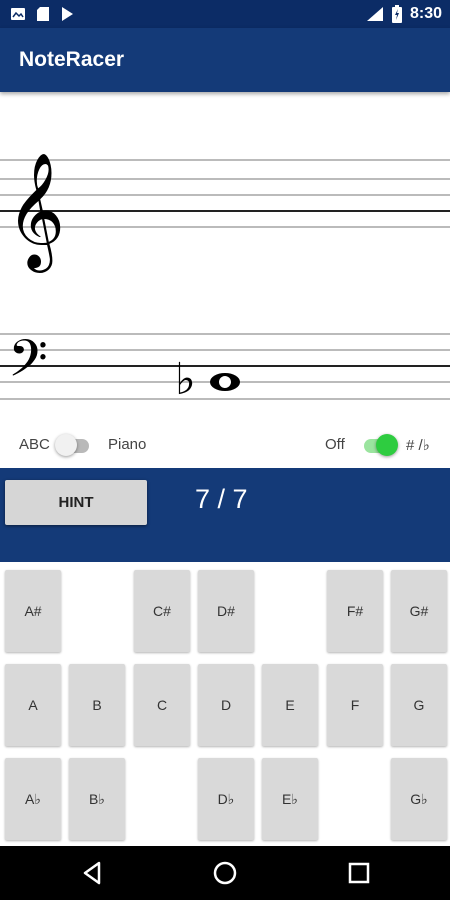  What do you see at coordinates (419, 799) in the screenshot?
I see `key-g-flat: G♭` at bounding box center [419, 799].